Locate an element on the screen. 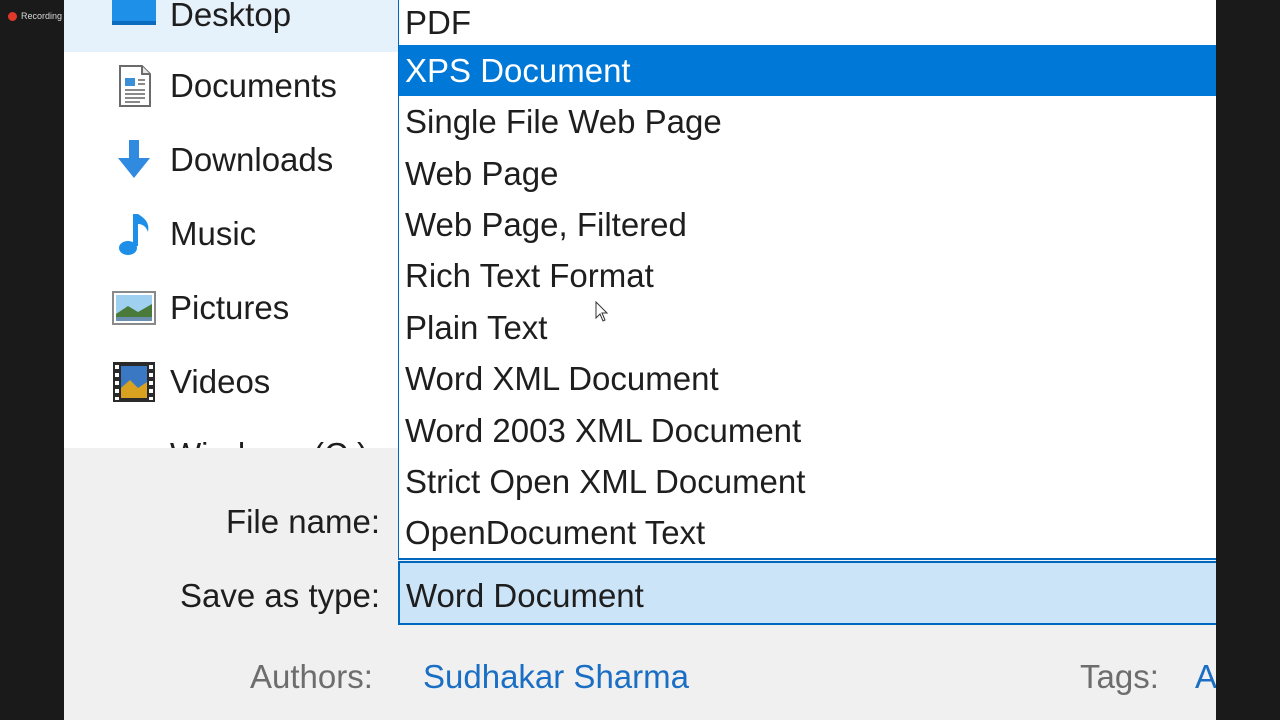 This screenshot has height=720, width=1280. nav-item-downloads: Downloads is located at coordinates (231, 160).